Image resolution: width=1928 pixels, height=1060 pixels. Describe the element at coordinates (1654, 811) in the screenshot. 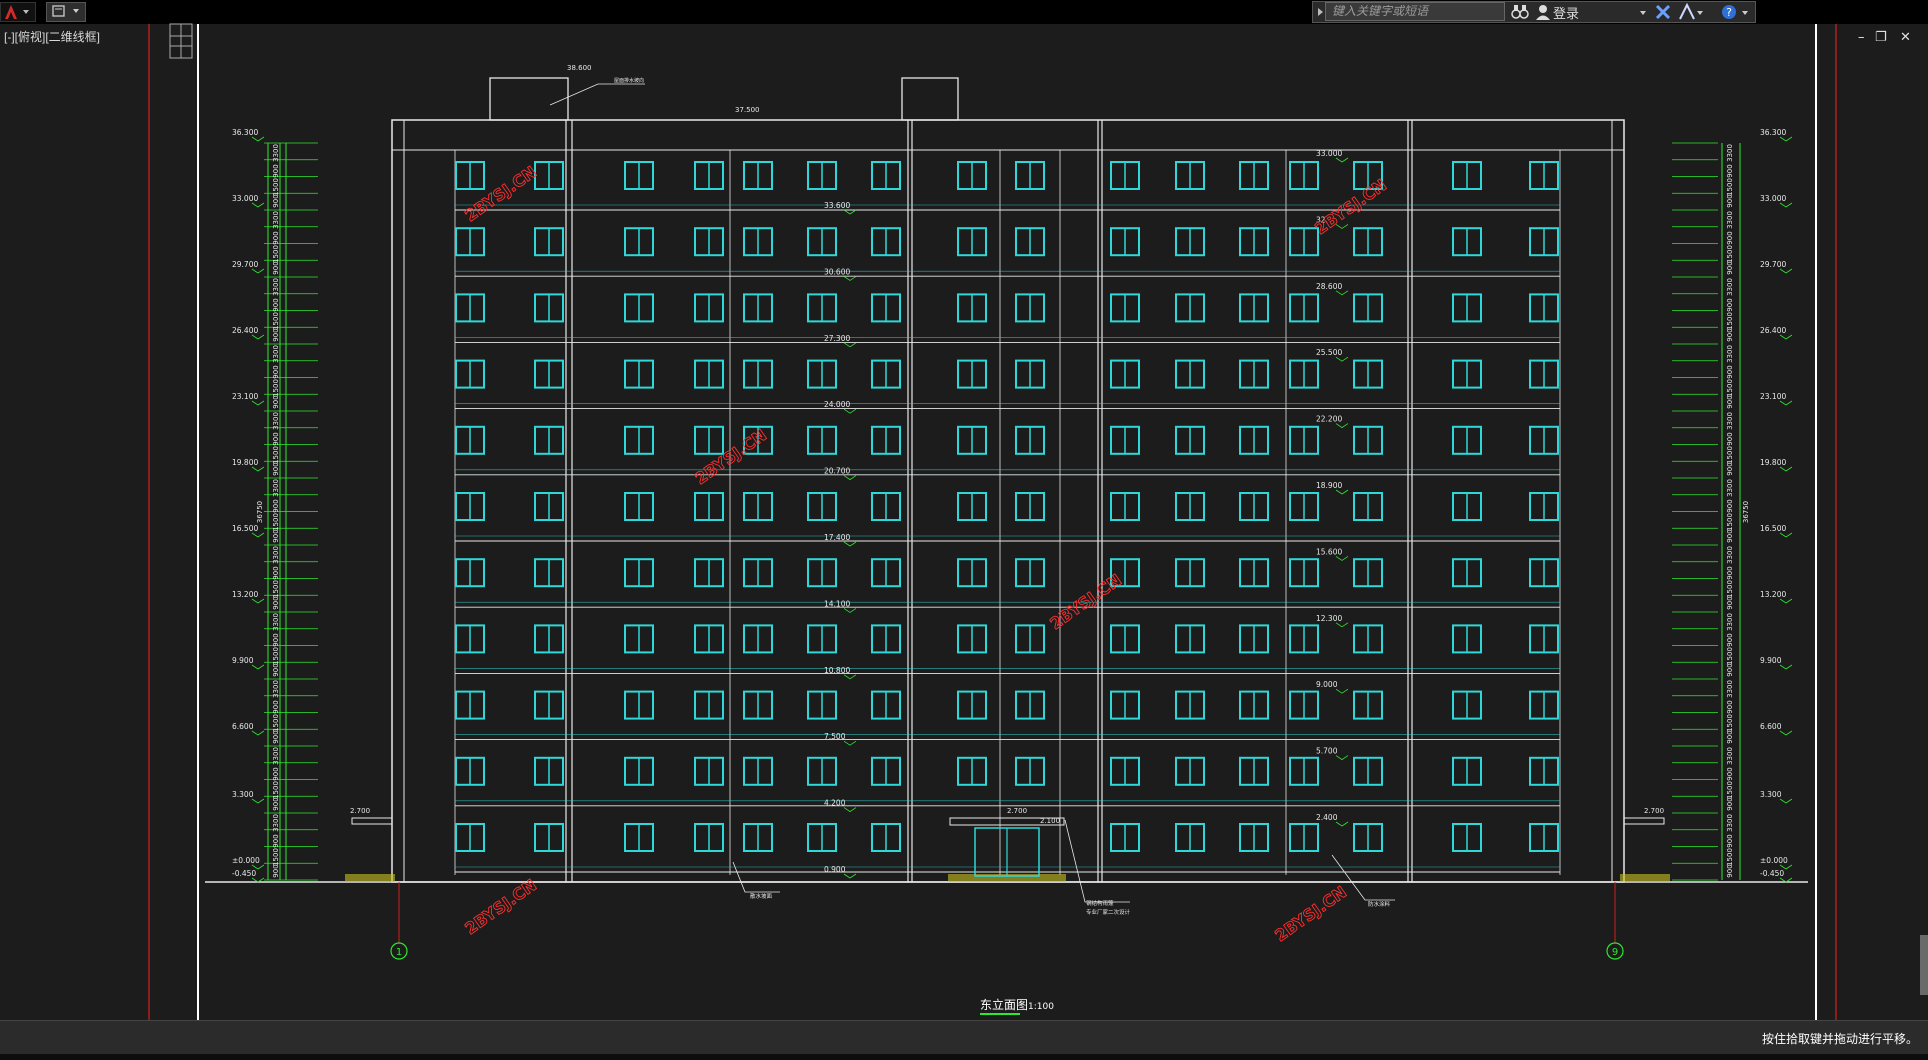

I see `canopy-right-label: 2.700` at that location.